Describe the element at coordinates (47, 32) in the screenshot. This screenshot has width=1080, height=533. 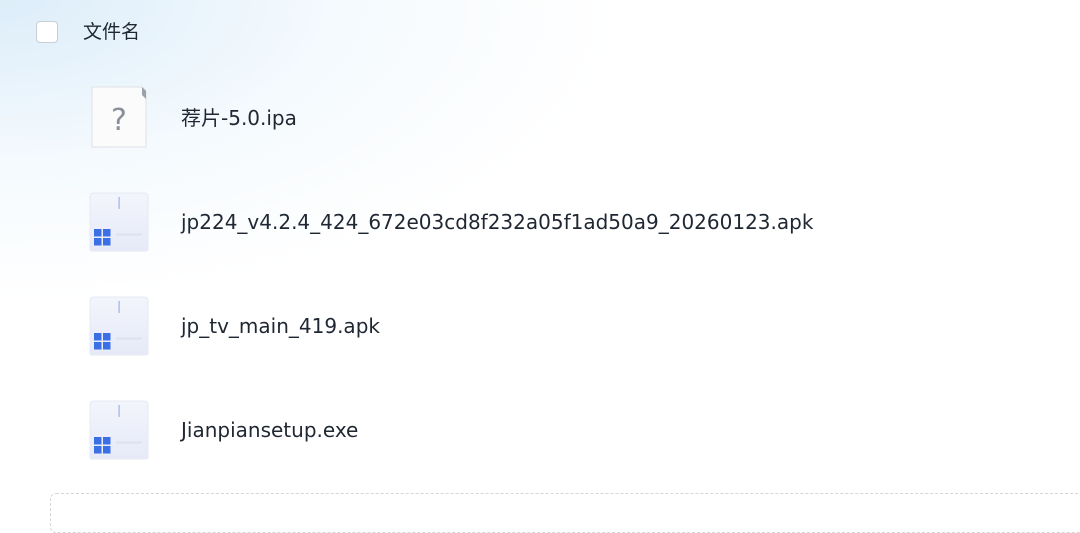
I see `select-all-checkbox` at that location.